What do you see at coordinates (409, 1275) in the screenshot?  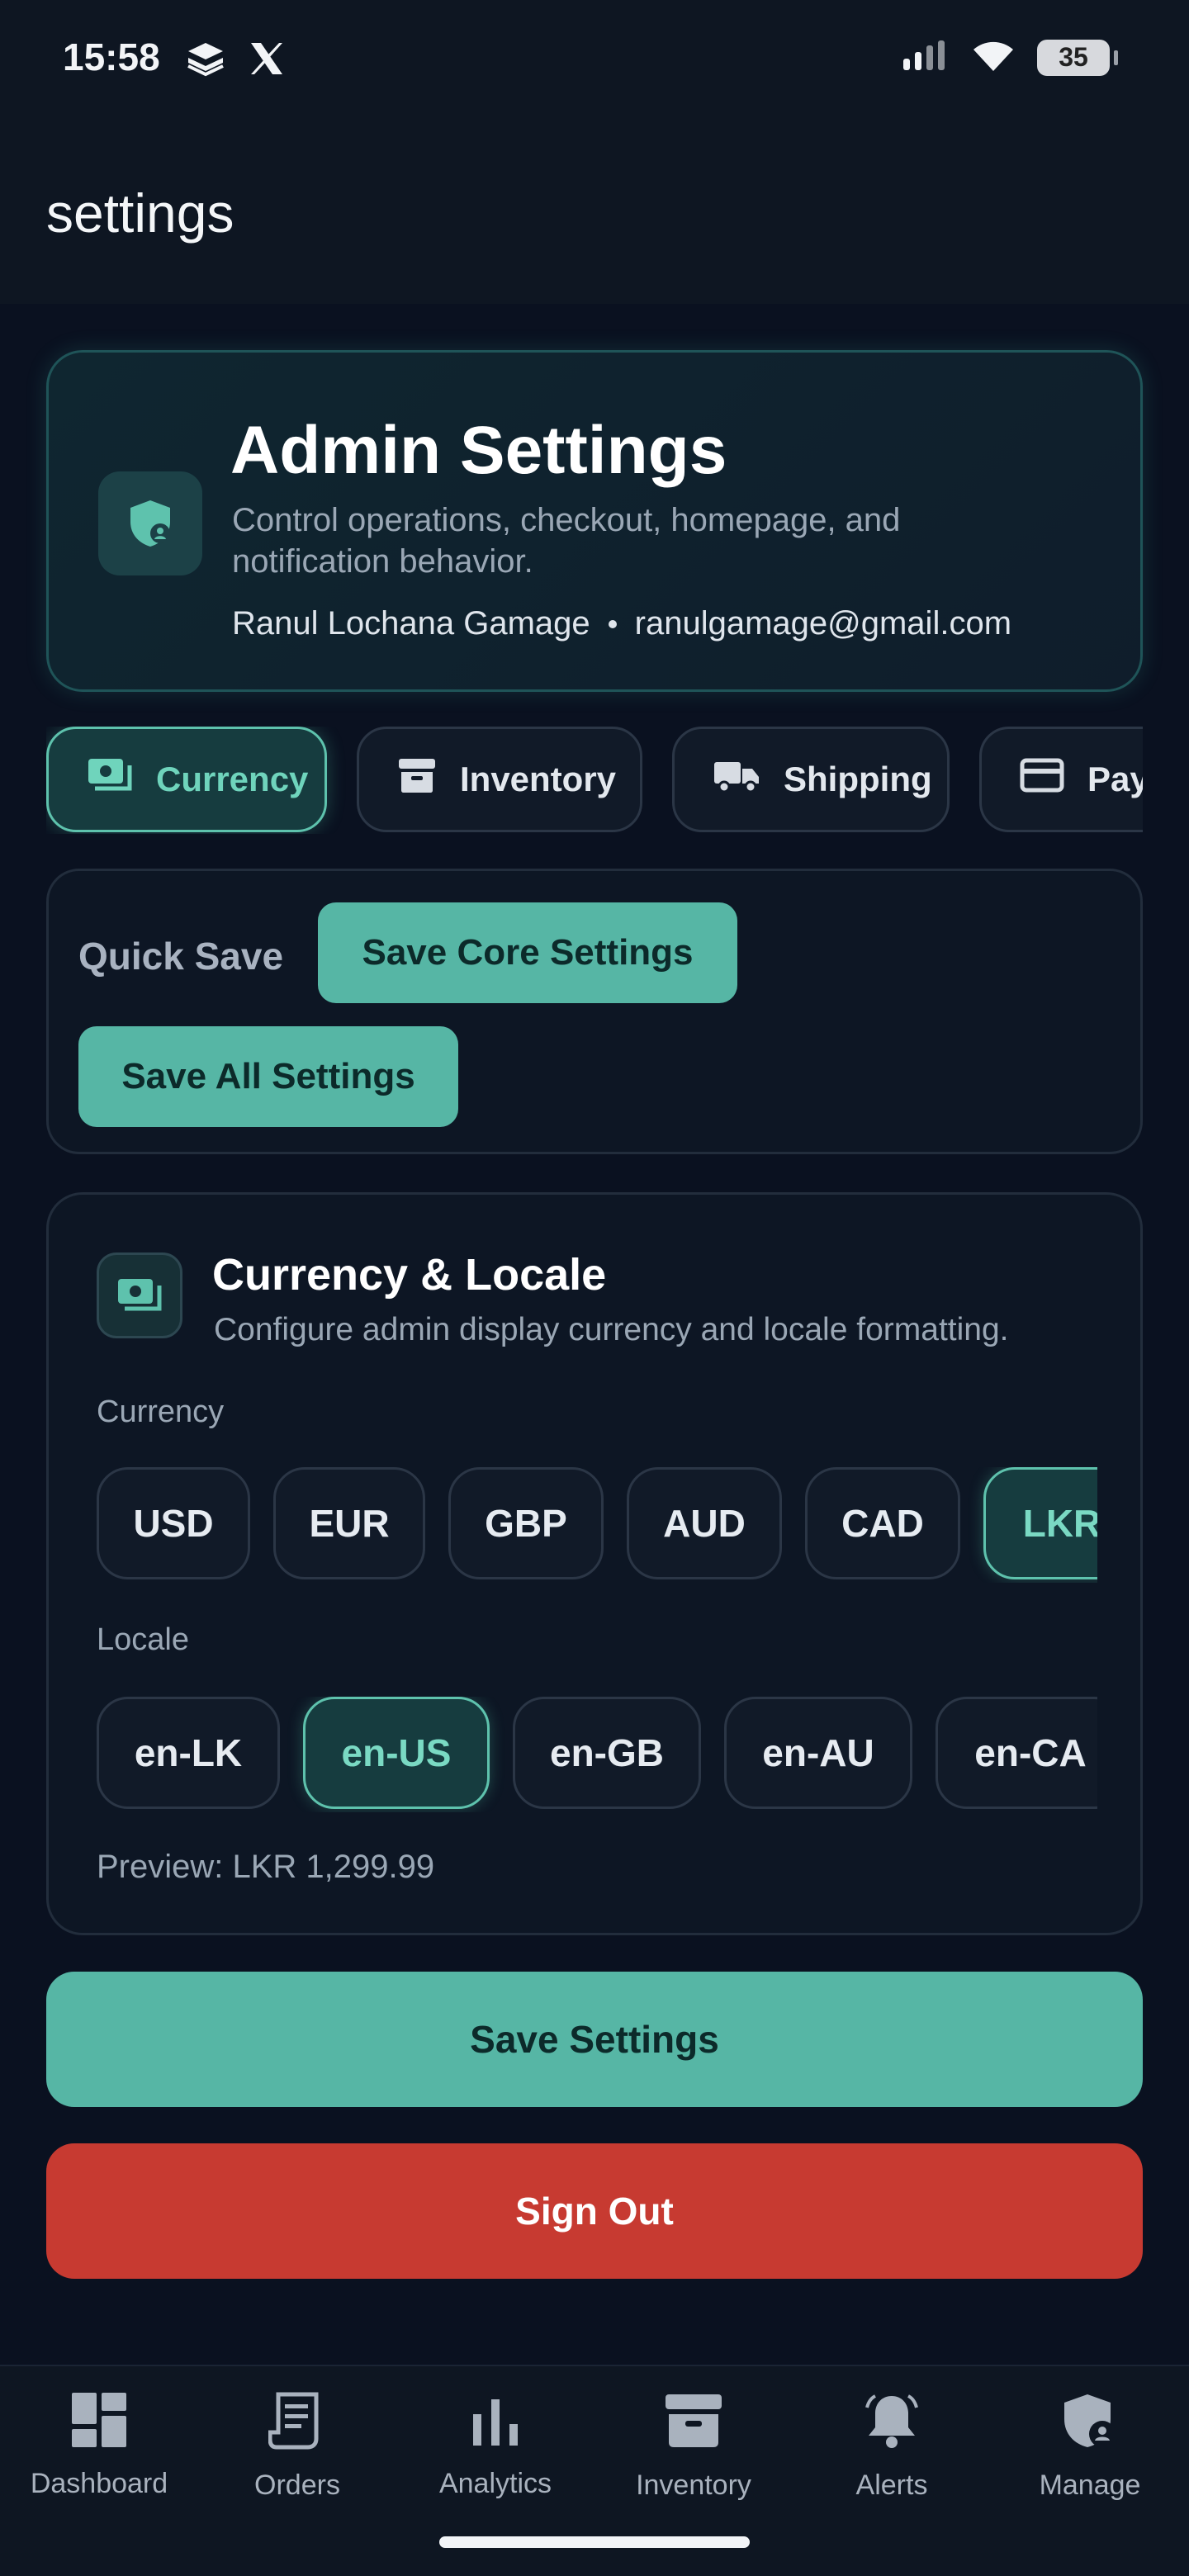 I see `card-title: Currency & Locale` at bounding box center [409, 1275].